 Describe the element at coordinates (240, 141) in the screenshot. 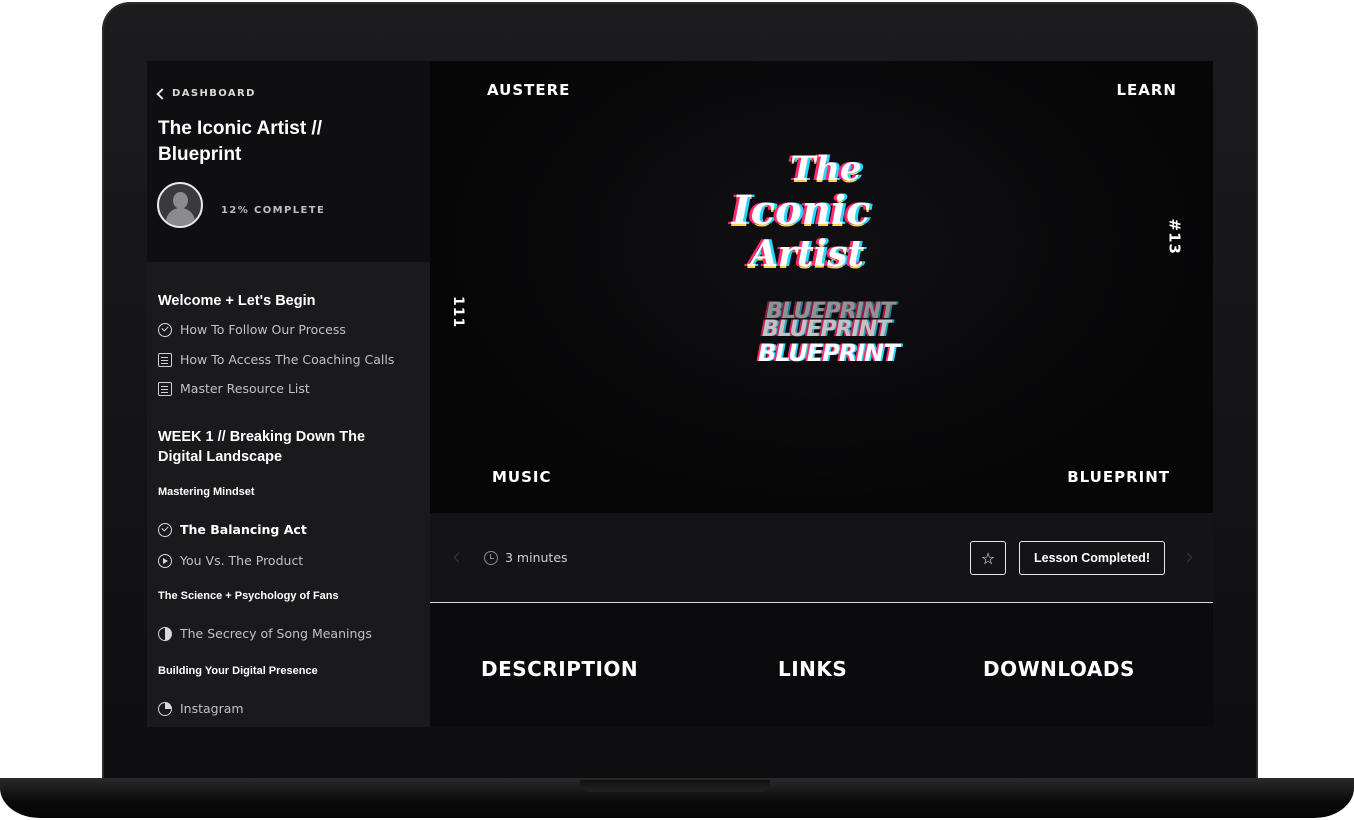

I see `course-title: The Iconic Artist // Blueprint` at that location.